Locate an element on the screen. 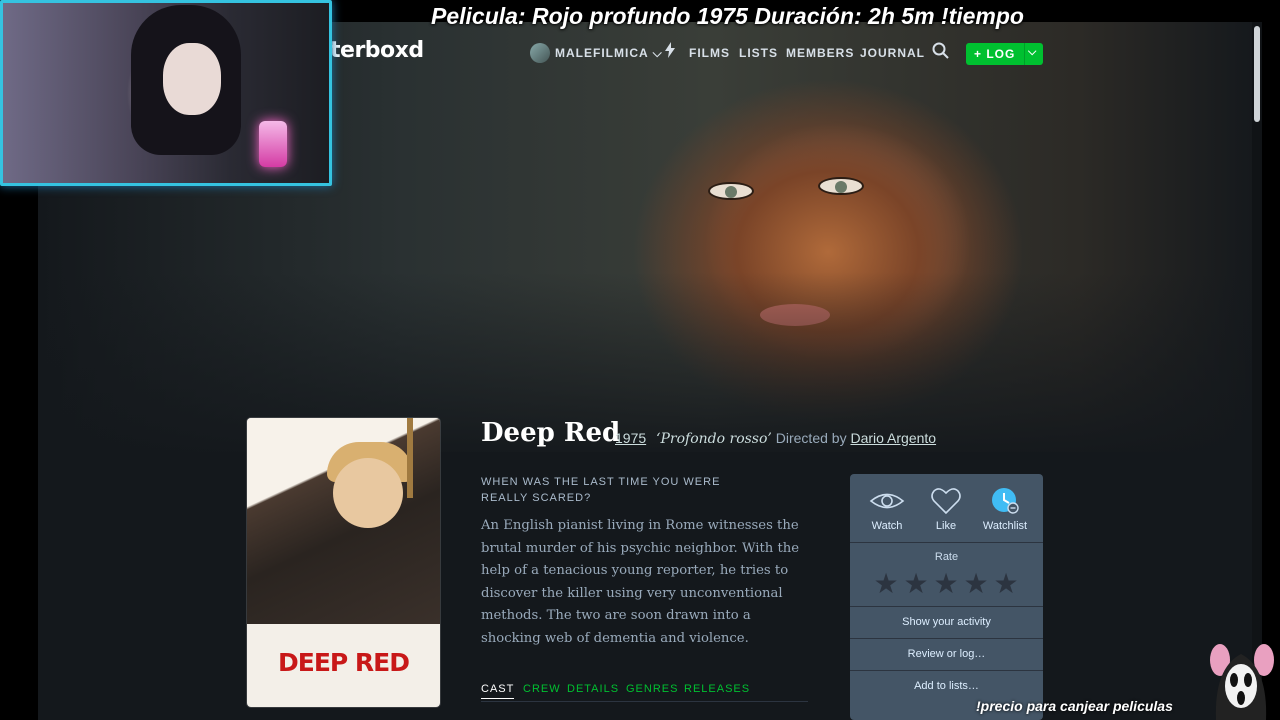 The width and height of the screenshot is (1280, 720). rating-stars: ★ ★ ★ ★ ★ is located at coordinates (947, 584).